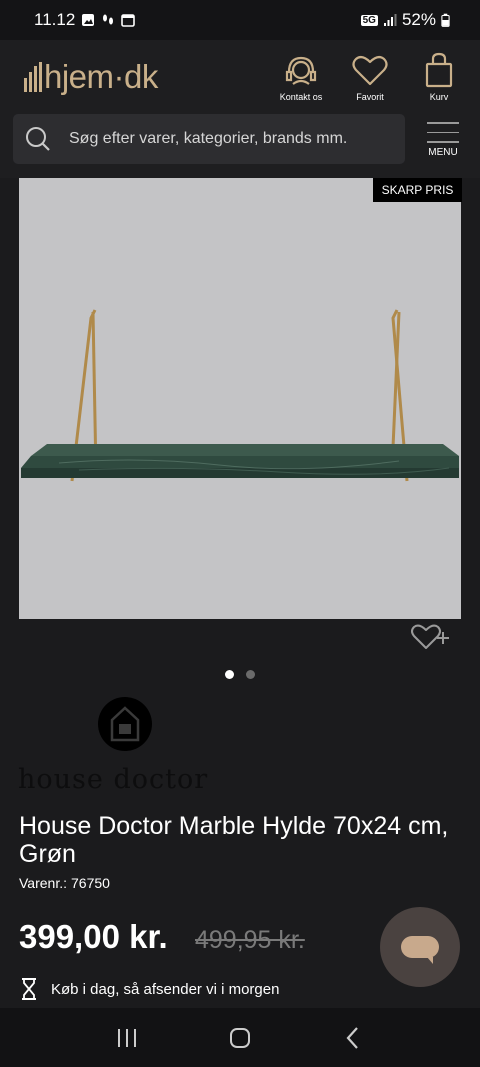 This screenshot has width=480, height=1067. I want to click on image-pagination, so click(240, 674).